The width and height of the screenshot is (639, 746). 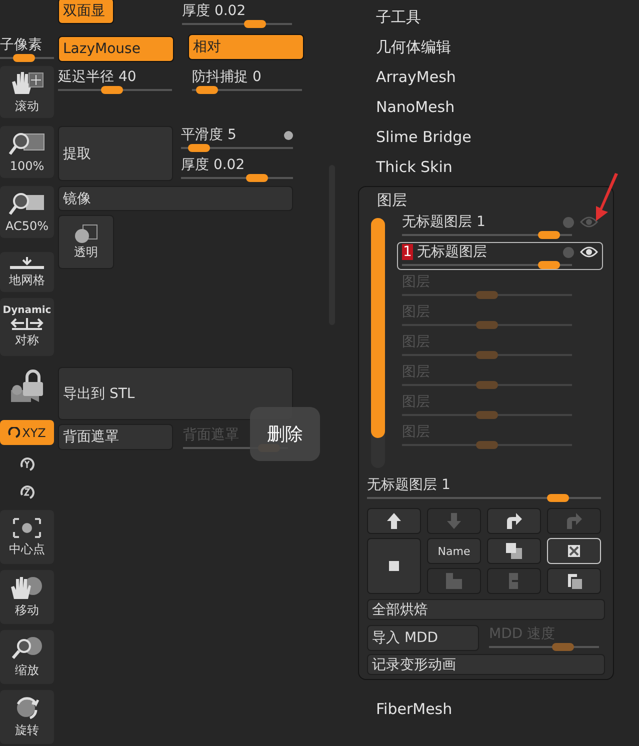 What do you see at coordinates (486, 709) in the screenshot?
I see `menu-item: FiberMesh` at bounding box center [486, 709].